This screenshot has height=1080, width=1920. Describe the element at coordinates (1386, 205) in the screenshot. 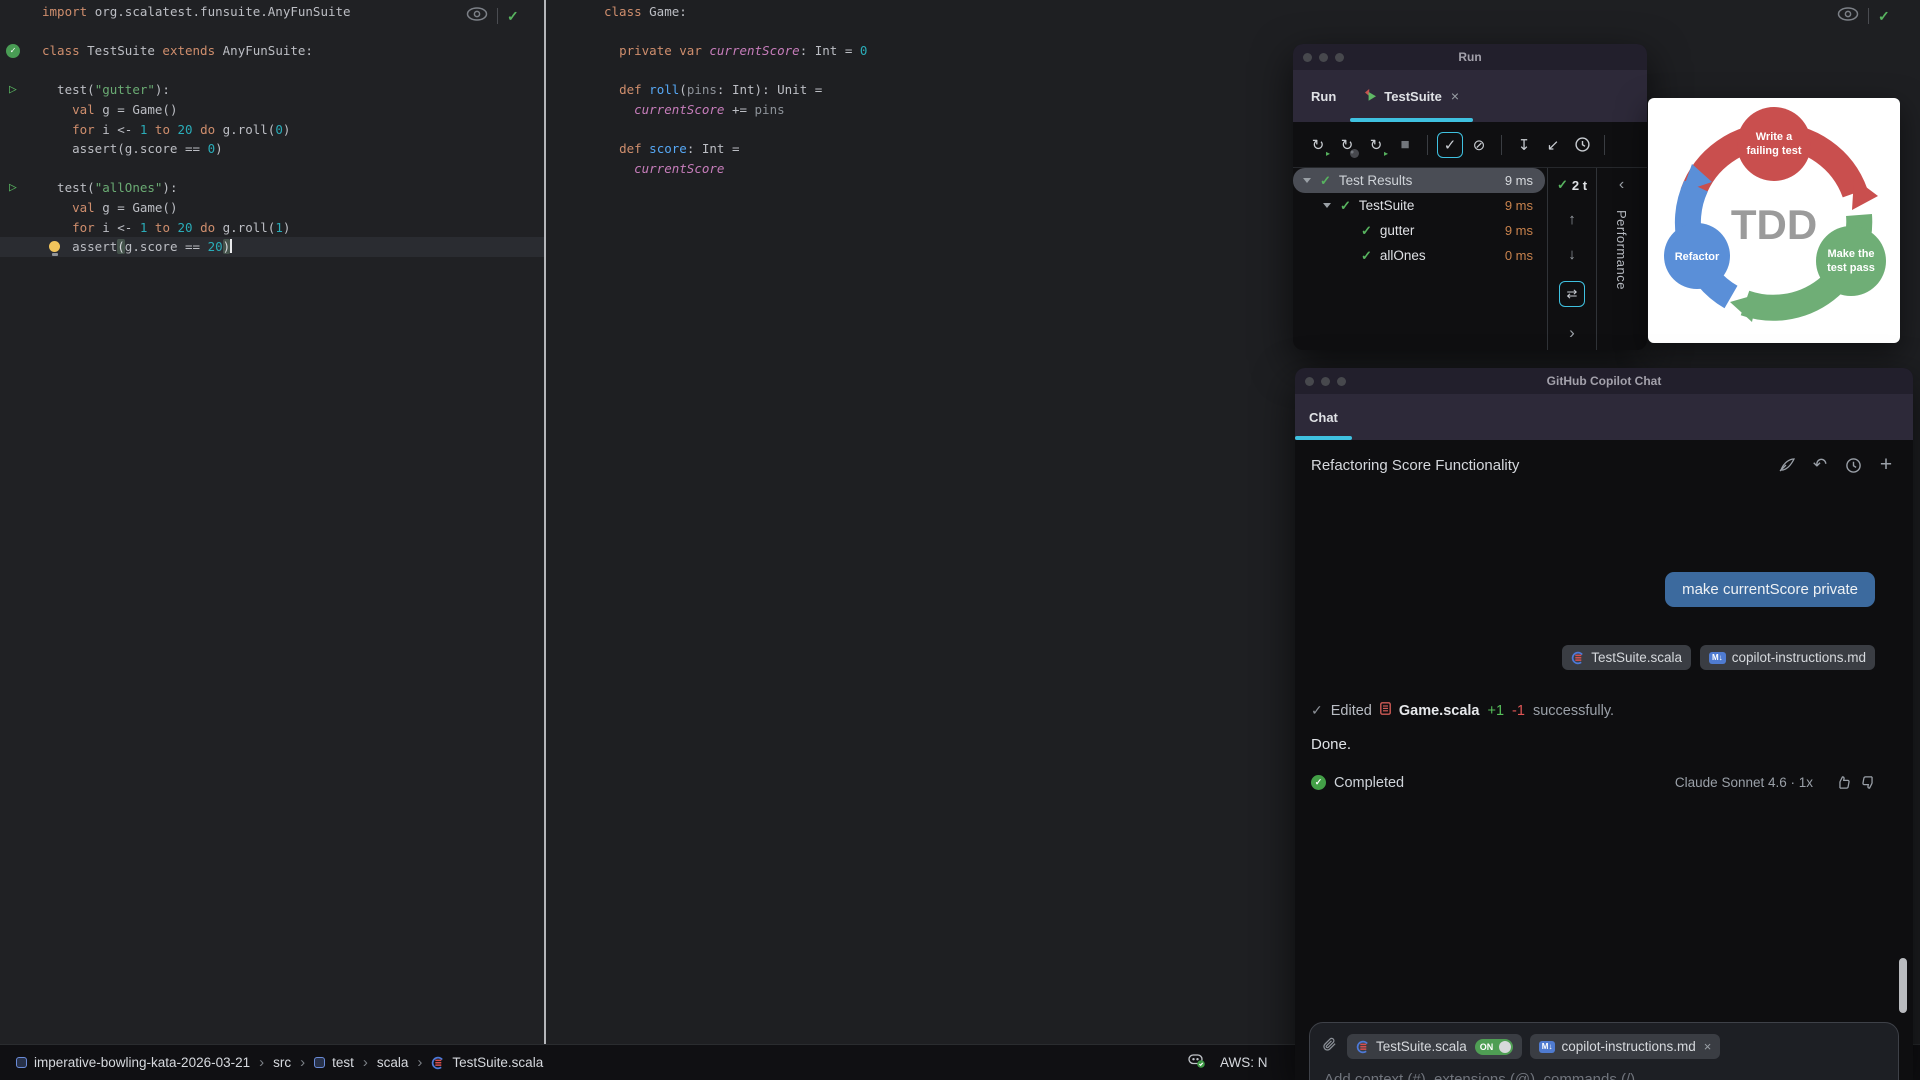

I see `test-name: TestSuite` at that location.